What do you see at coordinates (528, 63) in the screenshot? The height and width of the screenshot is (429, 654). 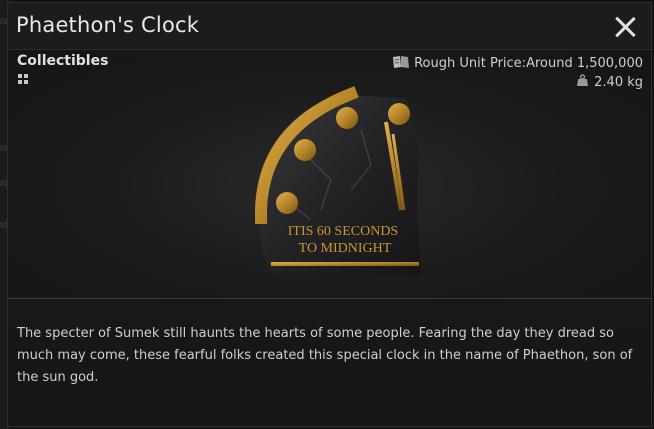 I see `price-text: Rough Unit Price:Around 1,500,000` at bounding box center [528, 63].